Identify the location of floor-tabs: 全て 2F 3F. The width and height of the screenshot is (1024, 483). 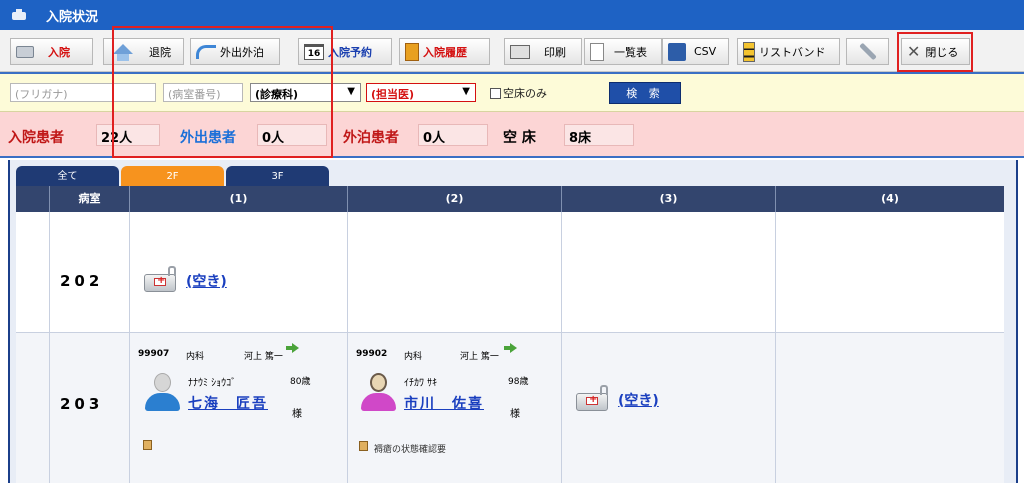
(173, 176).